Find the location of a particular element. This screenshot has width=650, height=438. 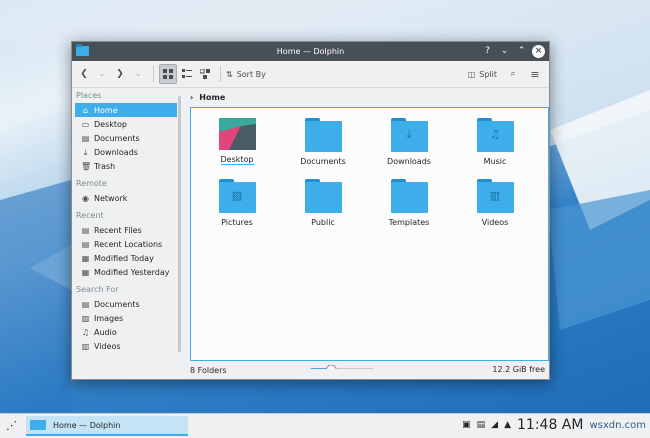

desktop-icon: ▭ is located at coordinates (85, 124).